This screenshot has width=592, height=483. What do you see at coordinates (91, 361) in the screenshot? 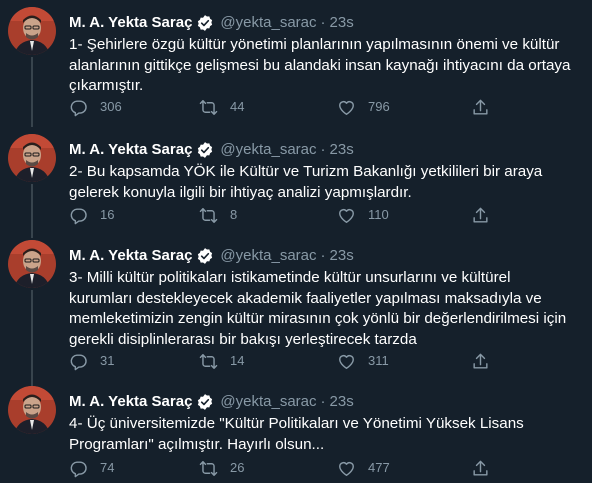
I see `reply-button: 31` at bounding box center [91, 361].